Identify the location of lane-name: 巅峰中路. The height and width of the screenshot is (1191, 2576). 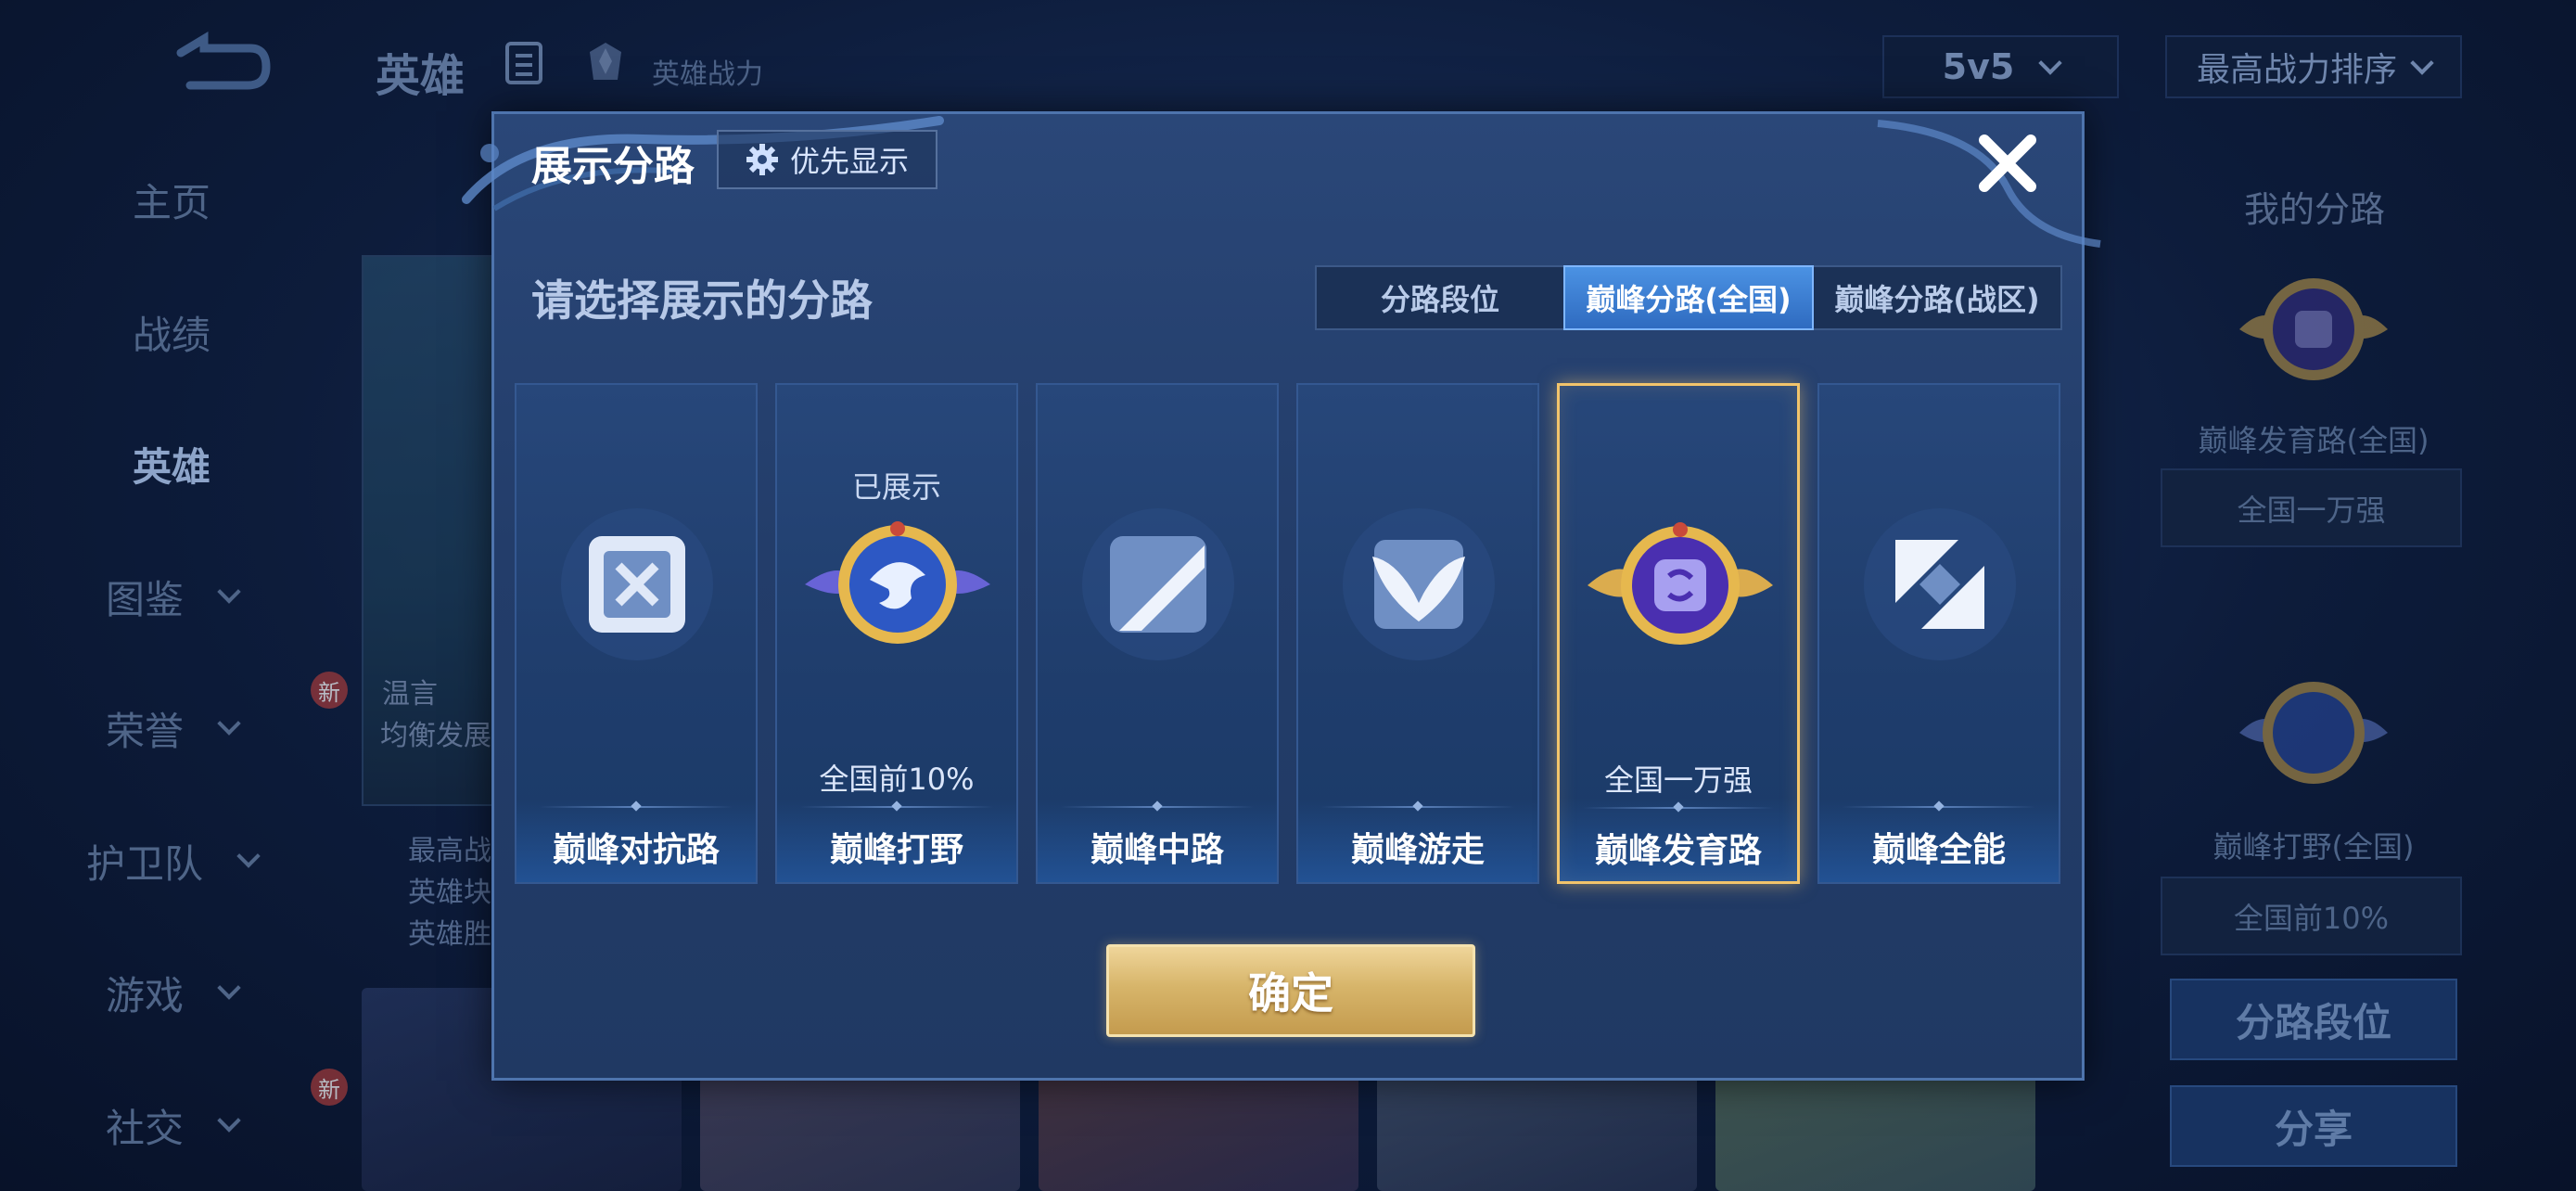
(1157, 850).